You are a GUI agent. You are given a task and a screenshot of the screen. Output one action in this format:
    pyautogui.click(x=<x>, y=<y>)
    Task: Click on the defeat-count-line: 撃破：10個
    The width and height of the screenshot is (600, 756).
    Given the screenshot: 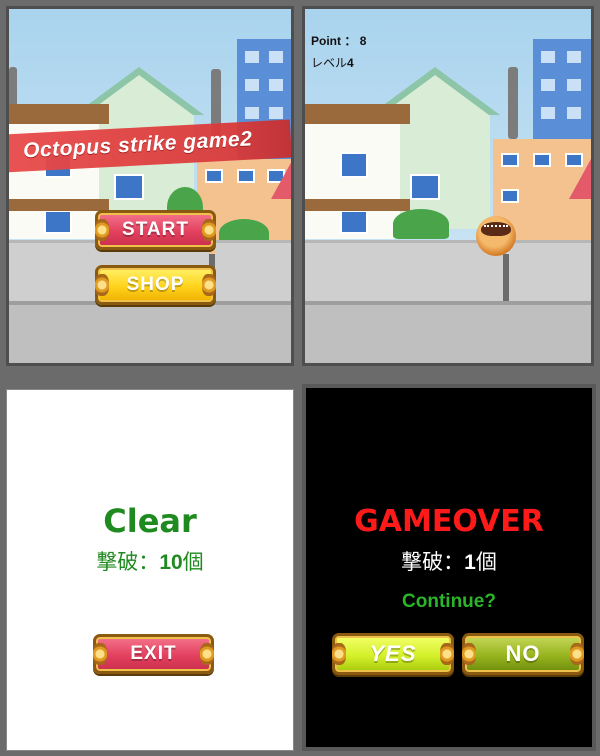 What is the action you would take?
    pyautogui.click(x=150, y=561)
    